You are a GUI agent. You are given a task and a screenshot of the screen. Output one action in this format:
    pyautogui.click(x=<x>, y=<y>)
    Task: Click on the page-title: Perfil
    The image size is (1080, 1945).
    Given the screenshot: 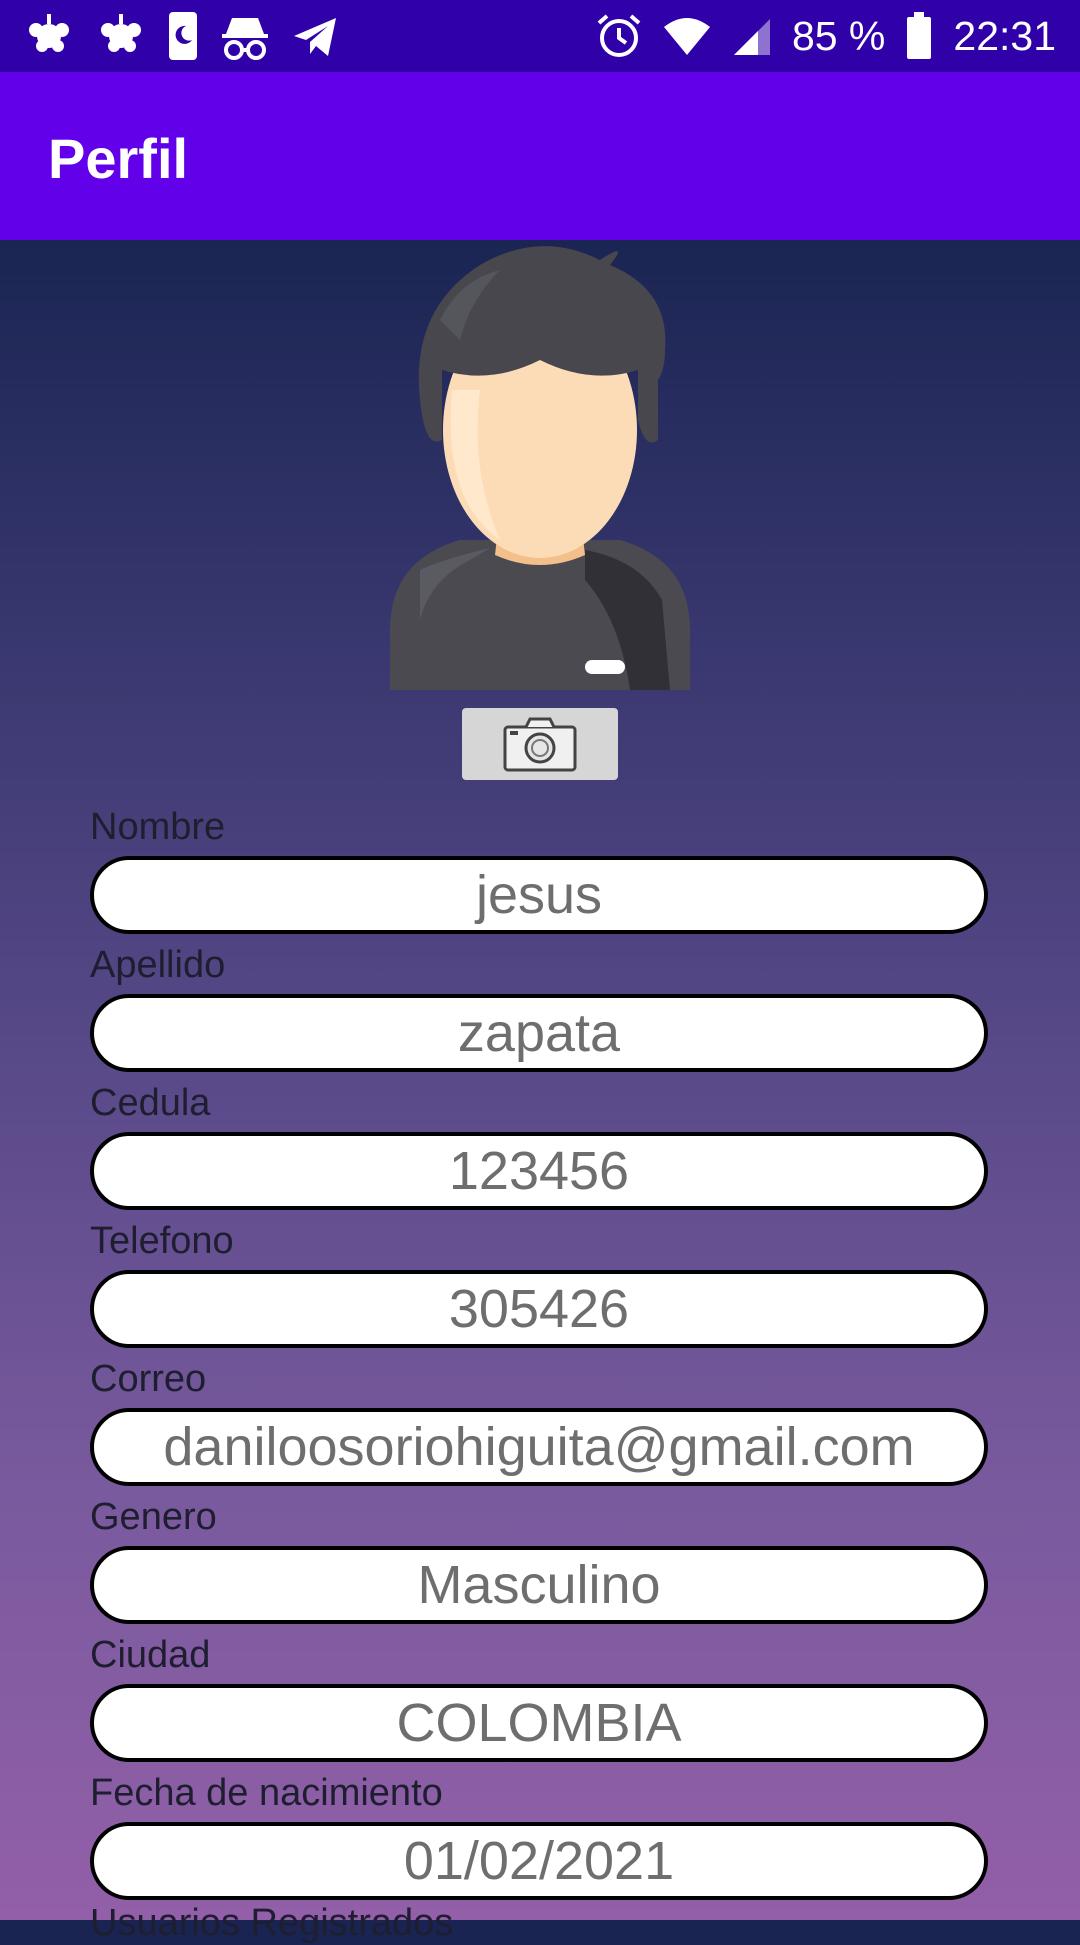 What is the action you would take?
    pyautogui.click(x=118, y=158)
    